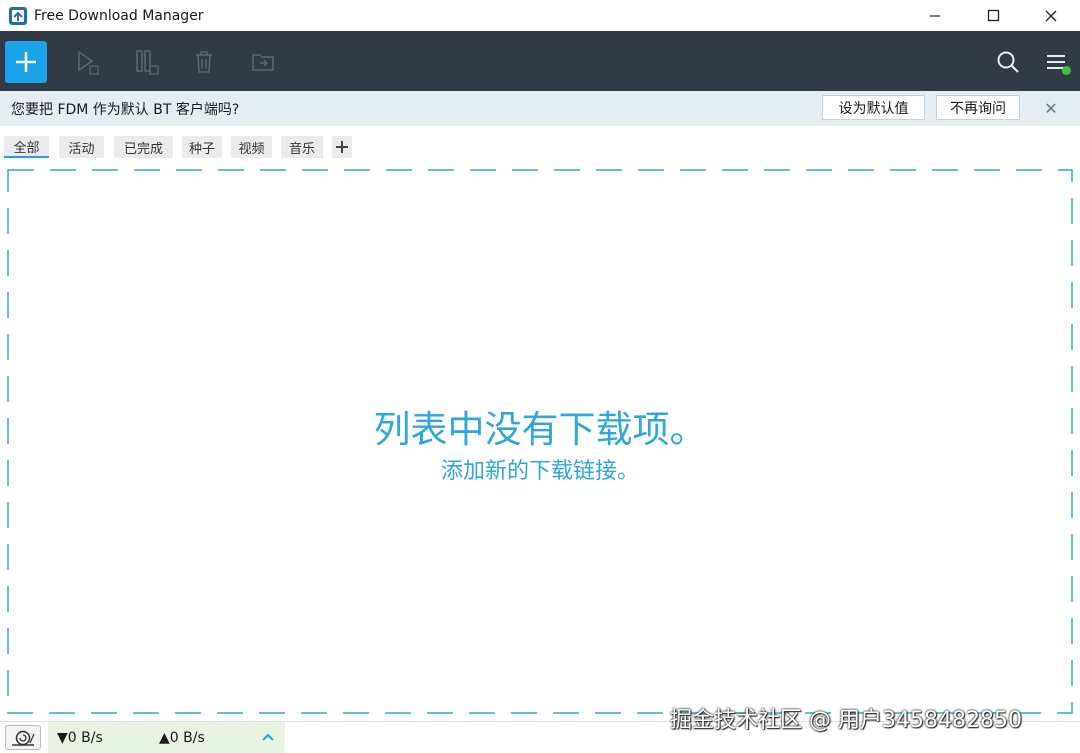 This screenshot has width=1080, height=753. What do you see at coordinates (873, 107) in the screenshot?
I see `set-default-button: 设为默认值` at bounding box center [873, 107].